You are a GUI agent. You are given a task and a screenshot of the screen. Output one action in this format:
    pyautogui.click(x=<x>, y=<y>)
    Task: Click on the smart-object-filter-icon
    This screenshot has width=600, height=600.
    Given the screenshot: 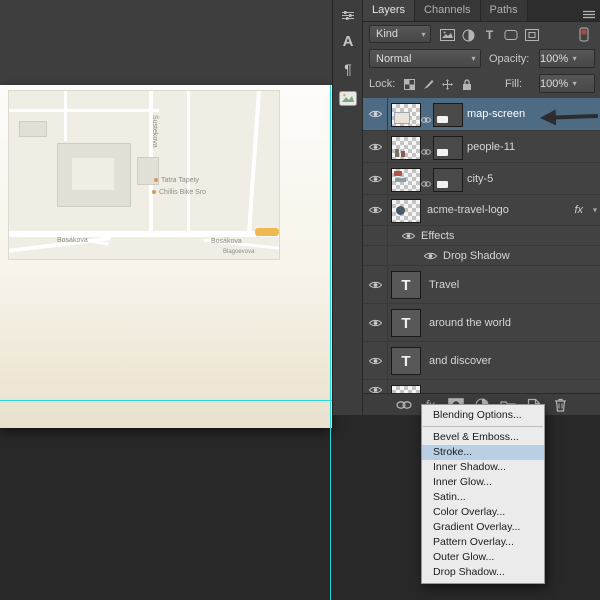 What is the action you would take?
    pyautogui.click(x=531, y=35)
    